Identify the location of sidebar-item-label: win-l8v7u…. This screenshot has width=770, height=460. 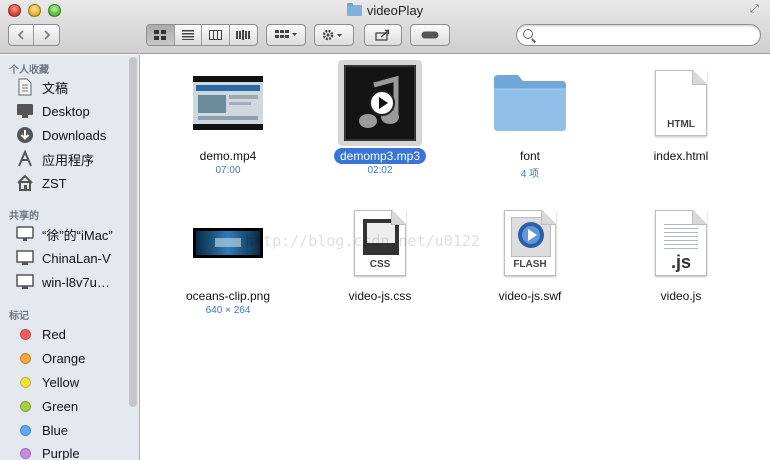
(76, 282).